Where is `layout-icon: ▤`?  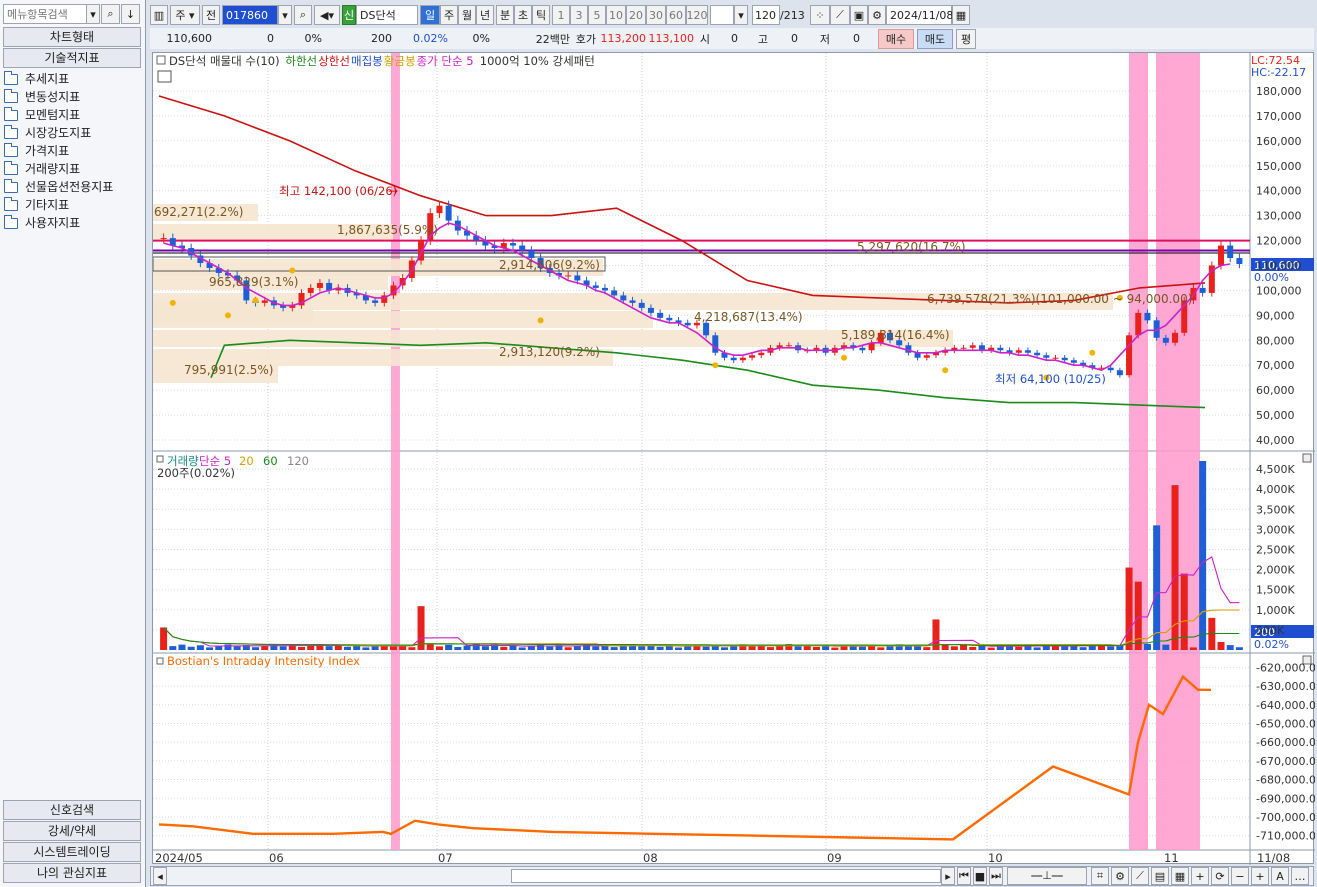
layout-icon: ▤ is located at coordinates (1160, 876).